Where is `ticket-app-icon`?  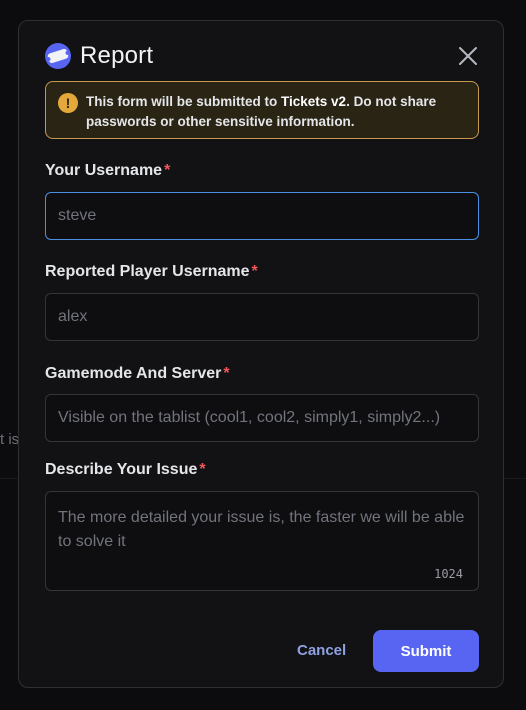
ticket-app-icon is located at coordinates (58, 56).